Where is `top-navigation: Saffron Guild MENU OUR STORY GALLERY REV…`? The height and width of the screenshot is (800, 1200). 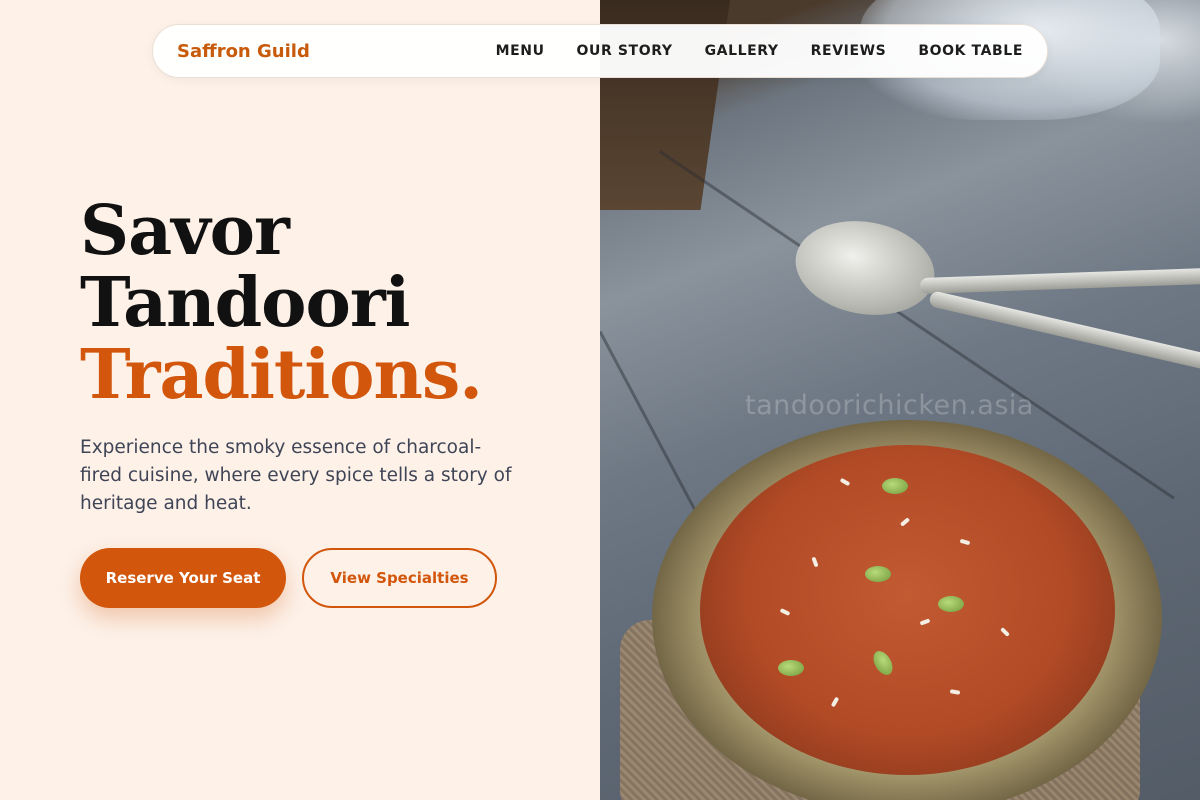 top-navigation: Saffron Guild MENU OUR STORY GALLERY REV… is located at coordinates (600, 51).